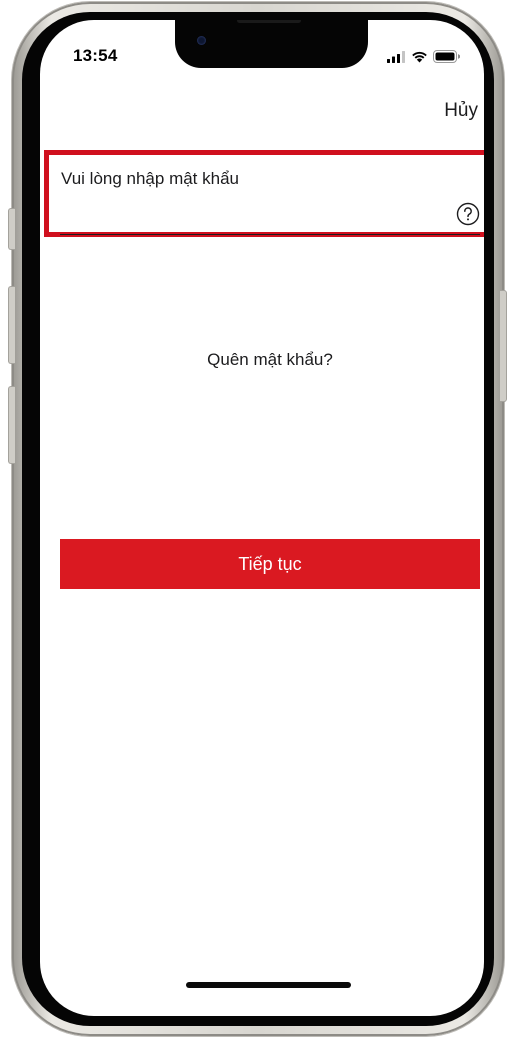 This screenshot has width=513, height=1040. What do you see at coordinates (271, 44) in the screenshot?
I see `notch` at bounding box center [271, 44].